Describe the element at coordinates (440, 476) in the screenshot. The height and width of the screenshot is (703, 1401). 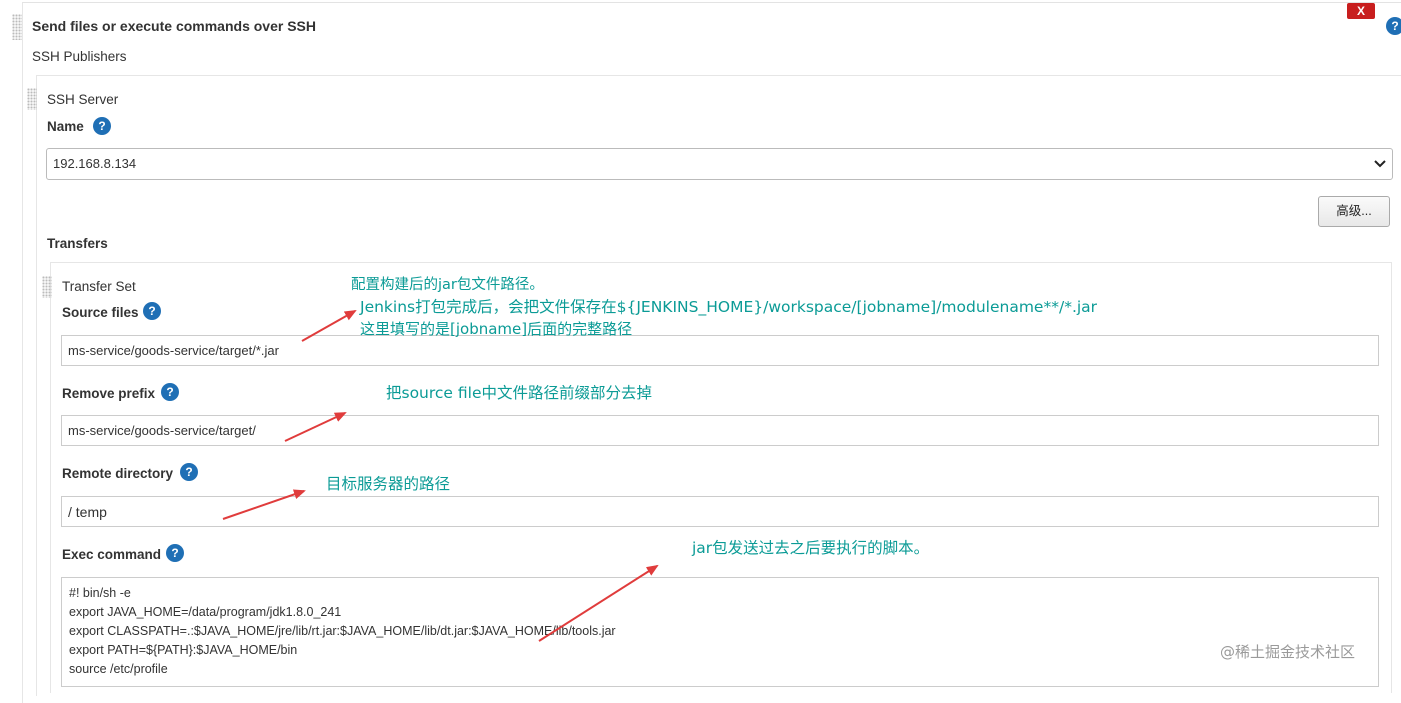
I see `annotation-arrows` at that location.